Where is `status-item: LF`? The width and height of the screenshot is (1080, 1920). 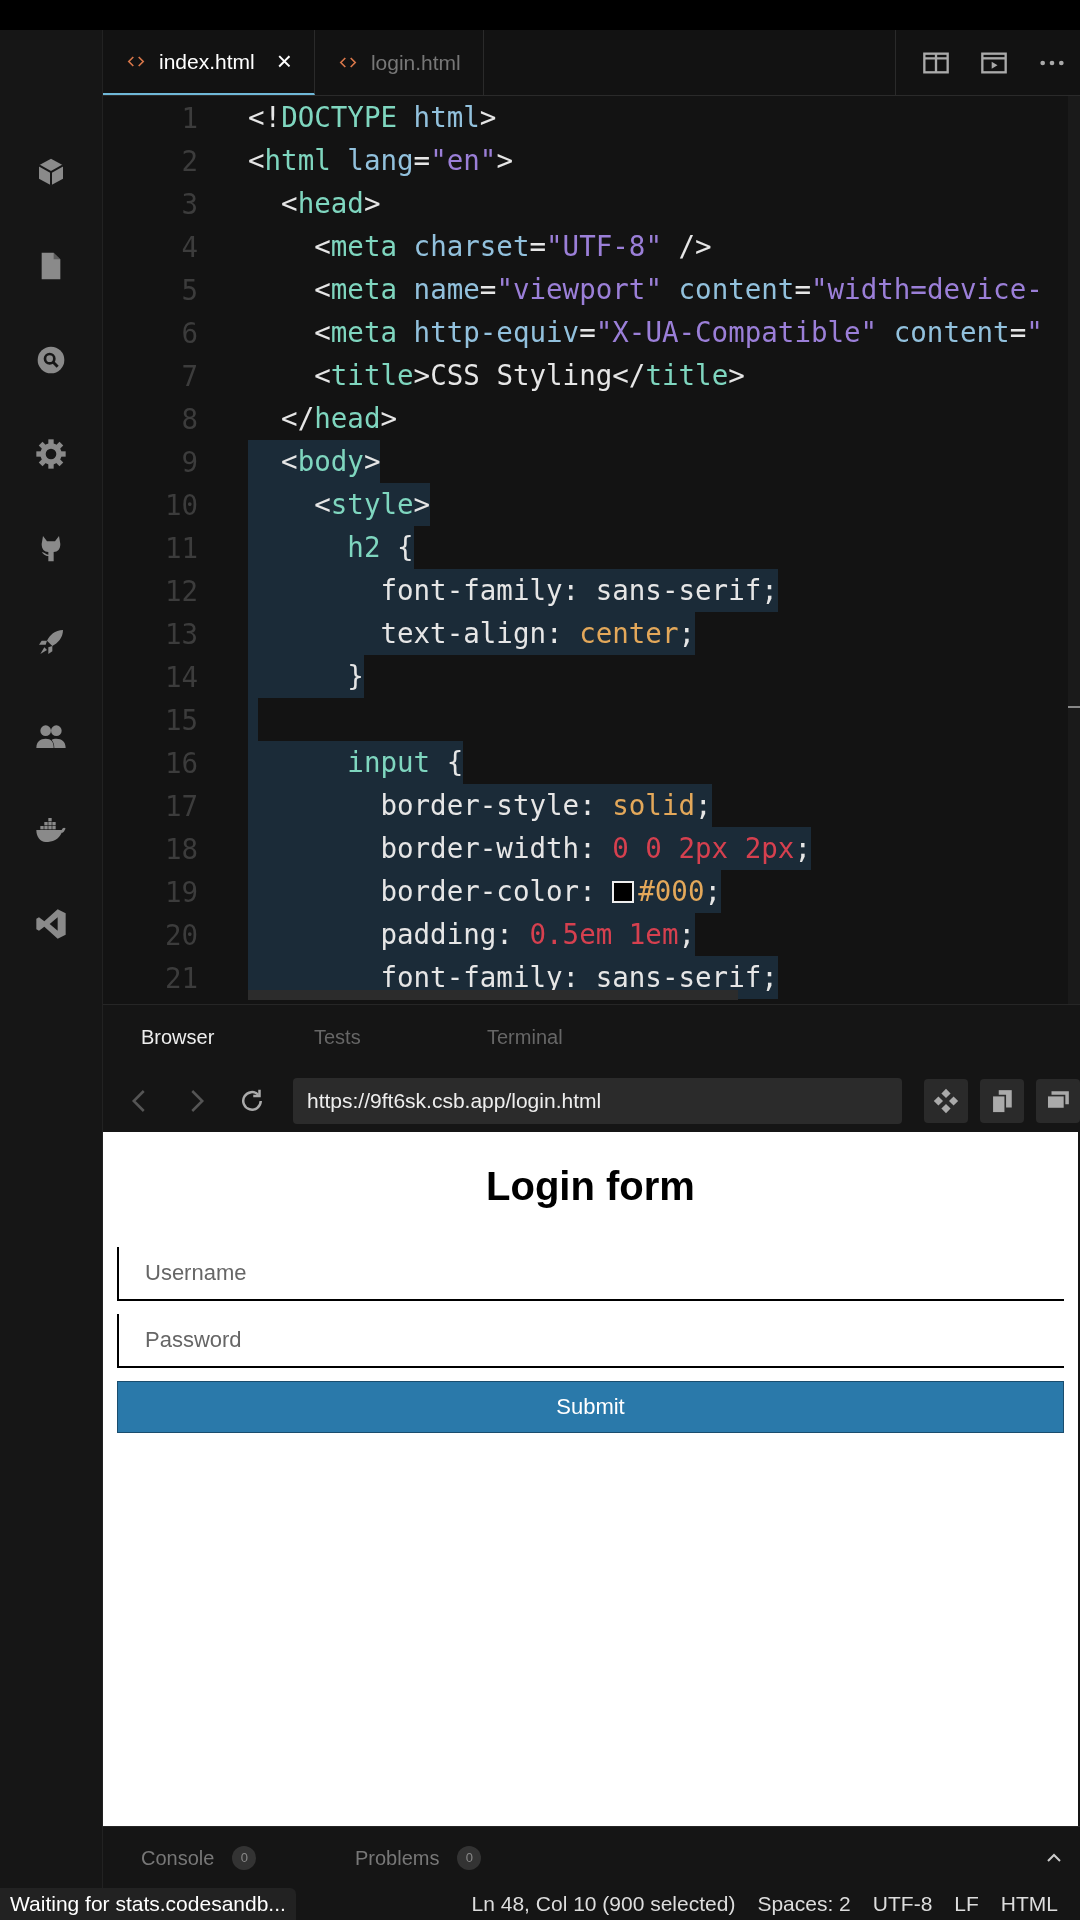
status-item: LF is located at coordinates (966, 1904).